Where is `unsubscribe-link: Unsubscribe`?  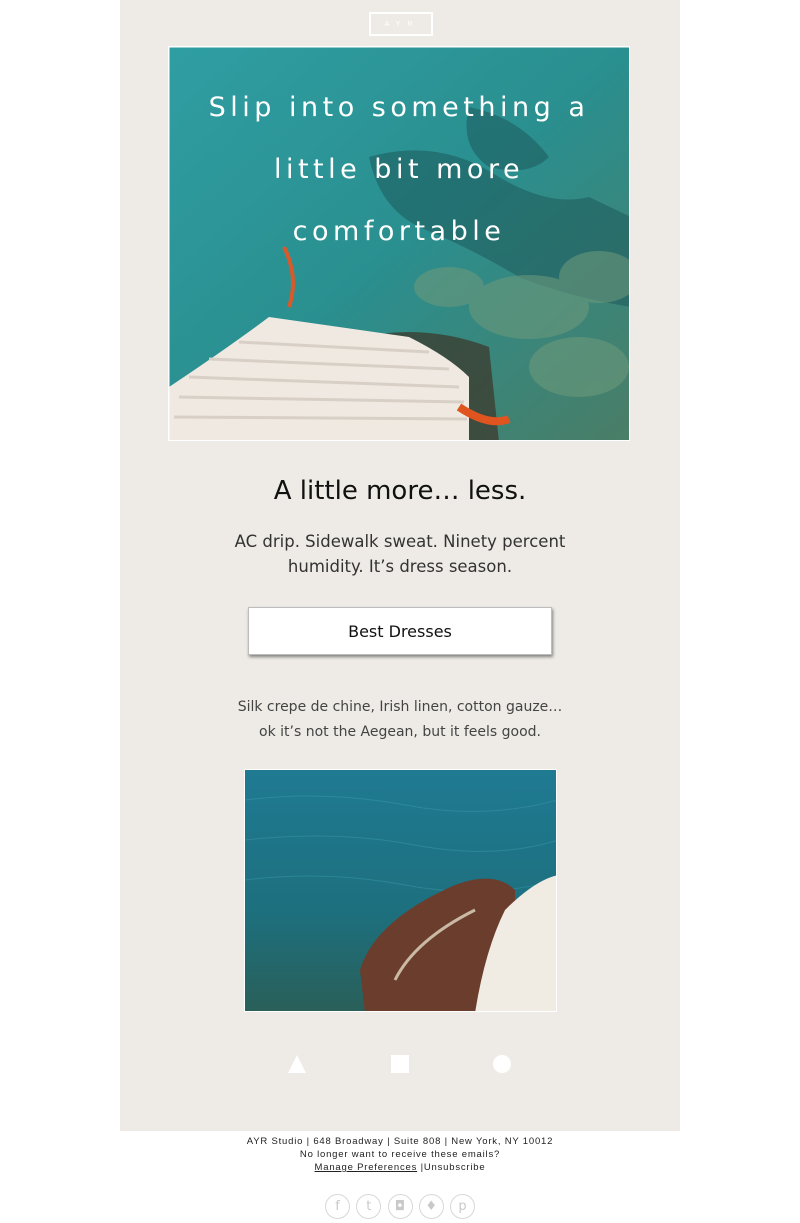
unsubscribe-link: Unsubscribe is located at coordinates (455, 1167).